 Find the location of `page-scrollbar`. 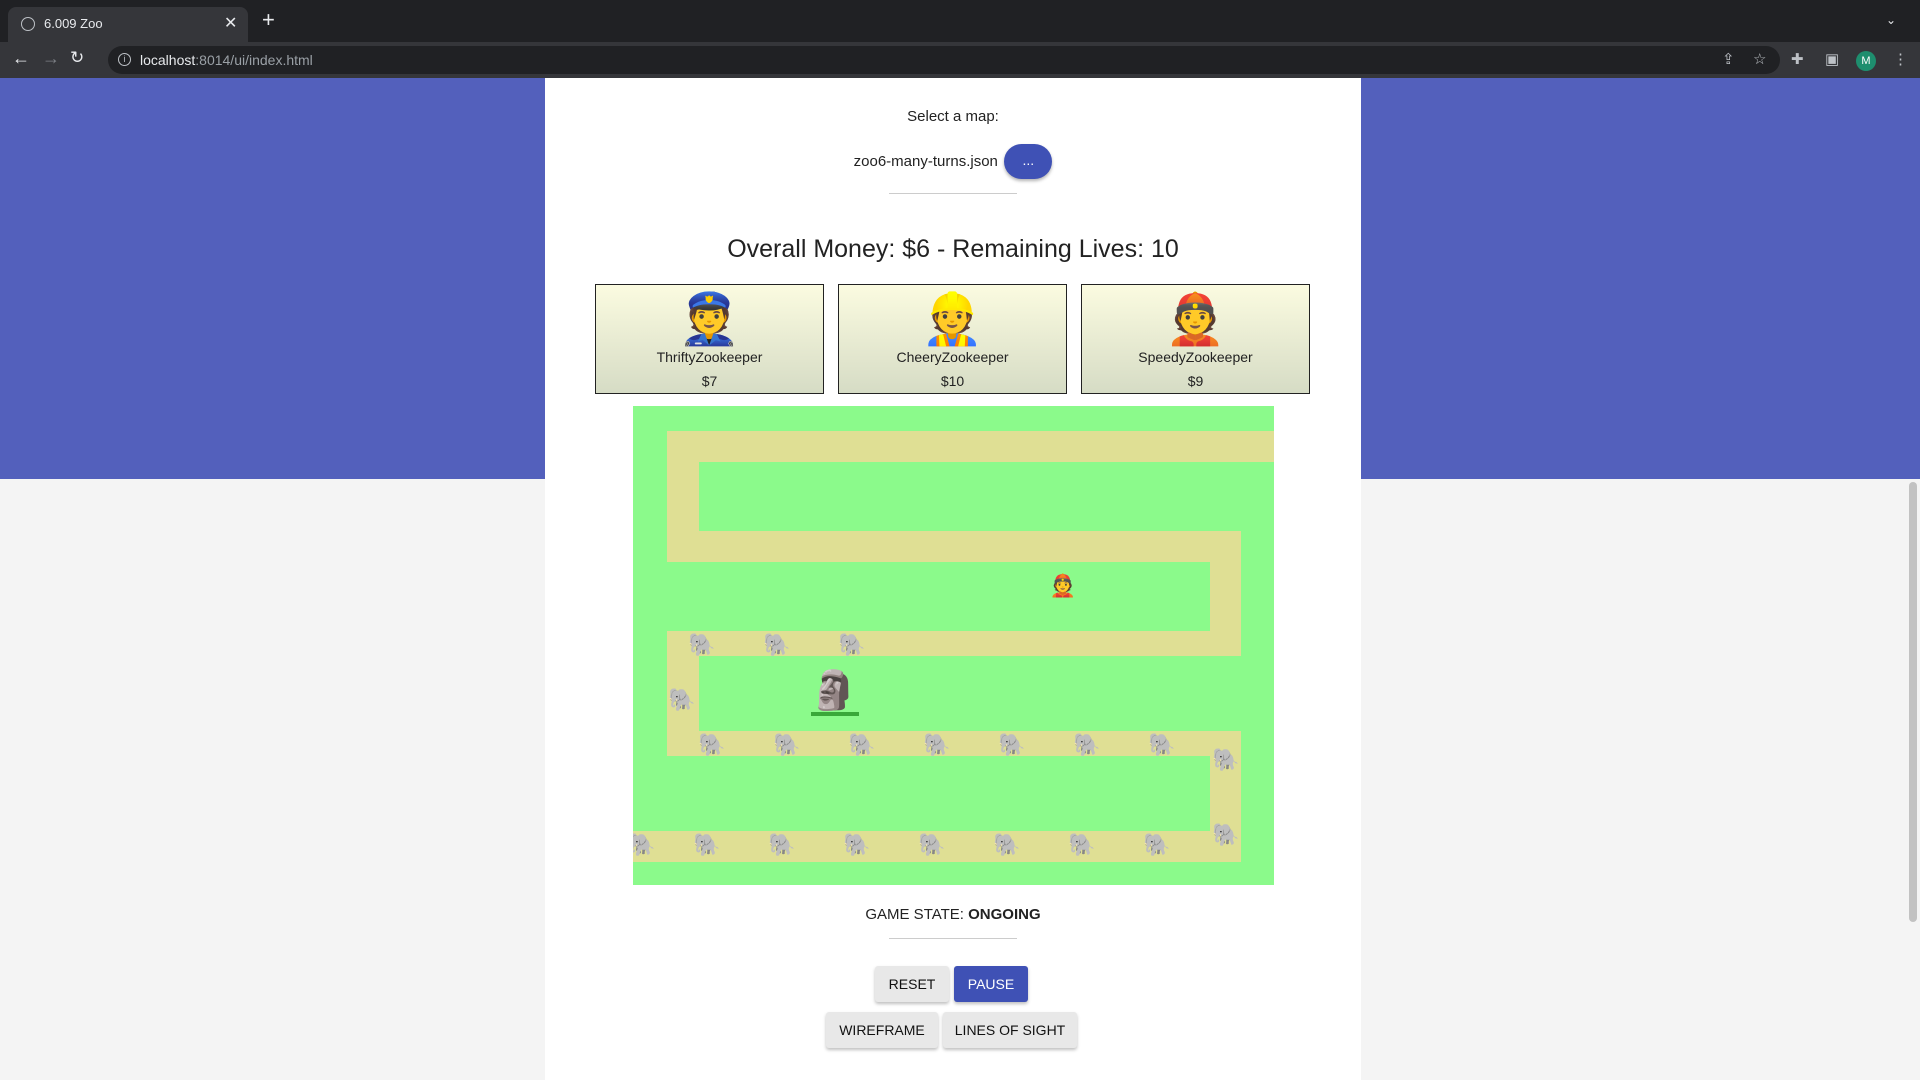

page-scrollbar is located at coordinates (1913, 780).